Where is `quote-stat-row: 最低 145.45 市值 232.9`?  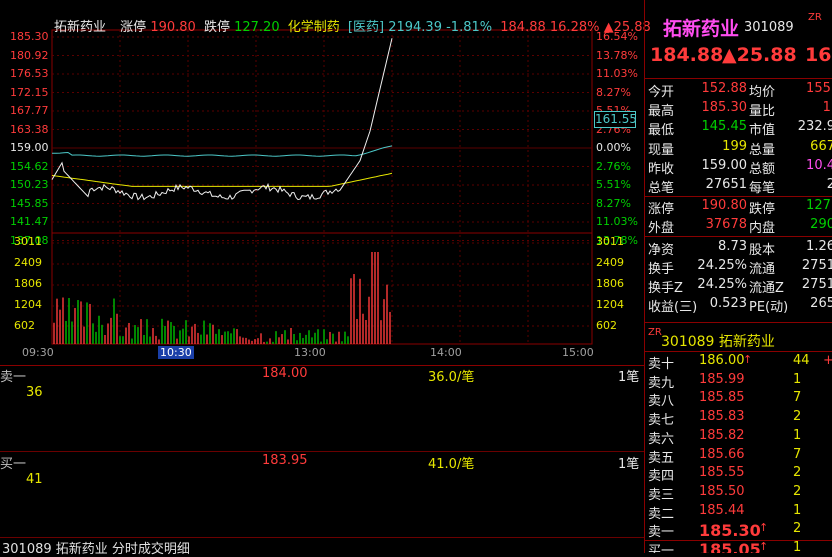 quote-stat-row: 最低 145.45 市值 232.9 is located at coordinates (738, 128).